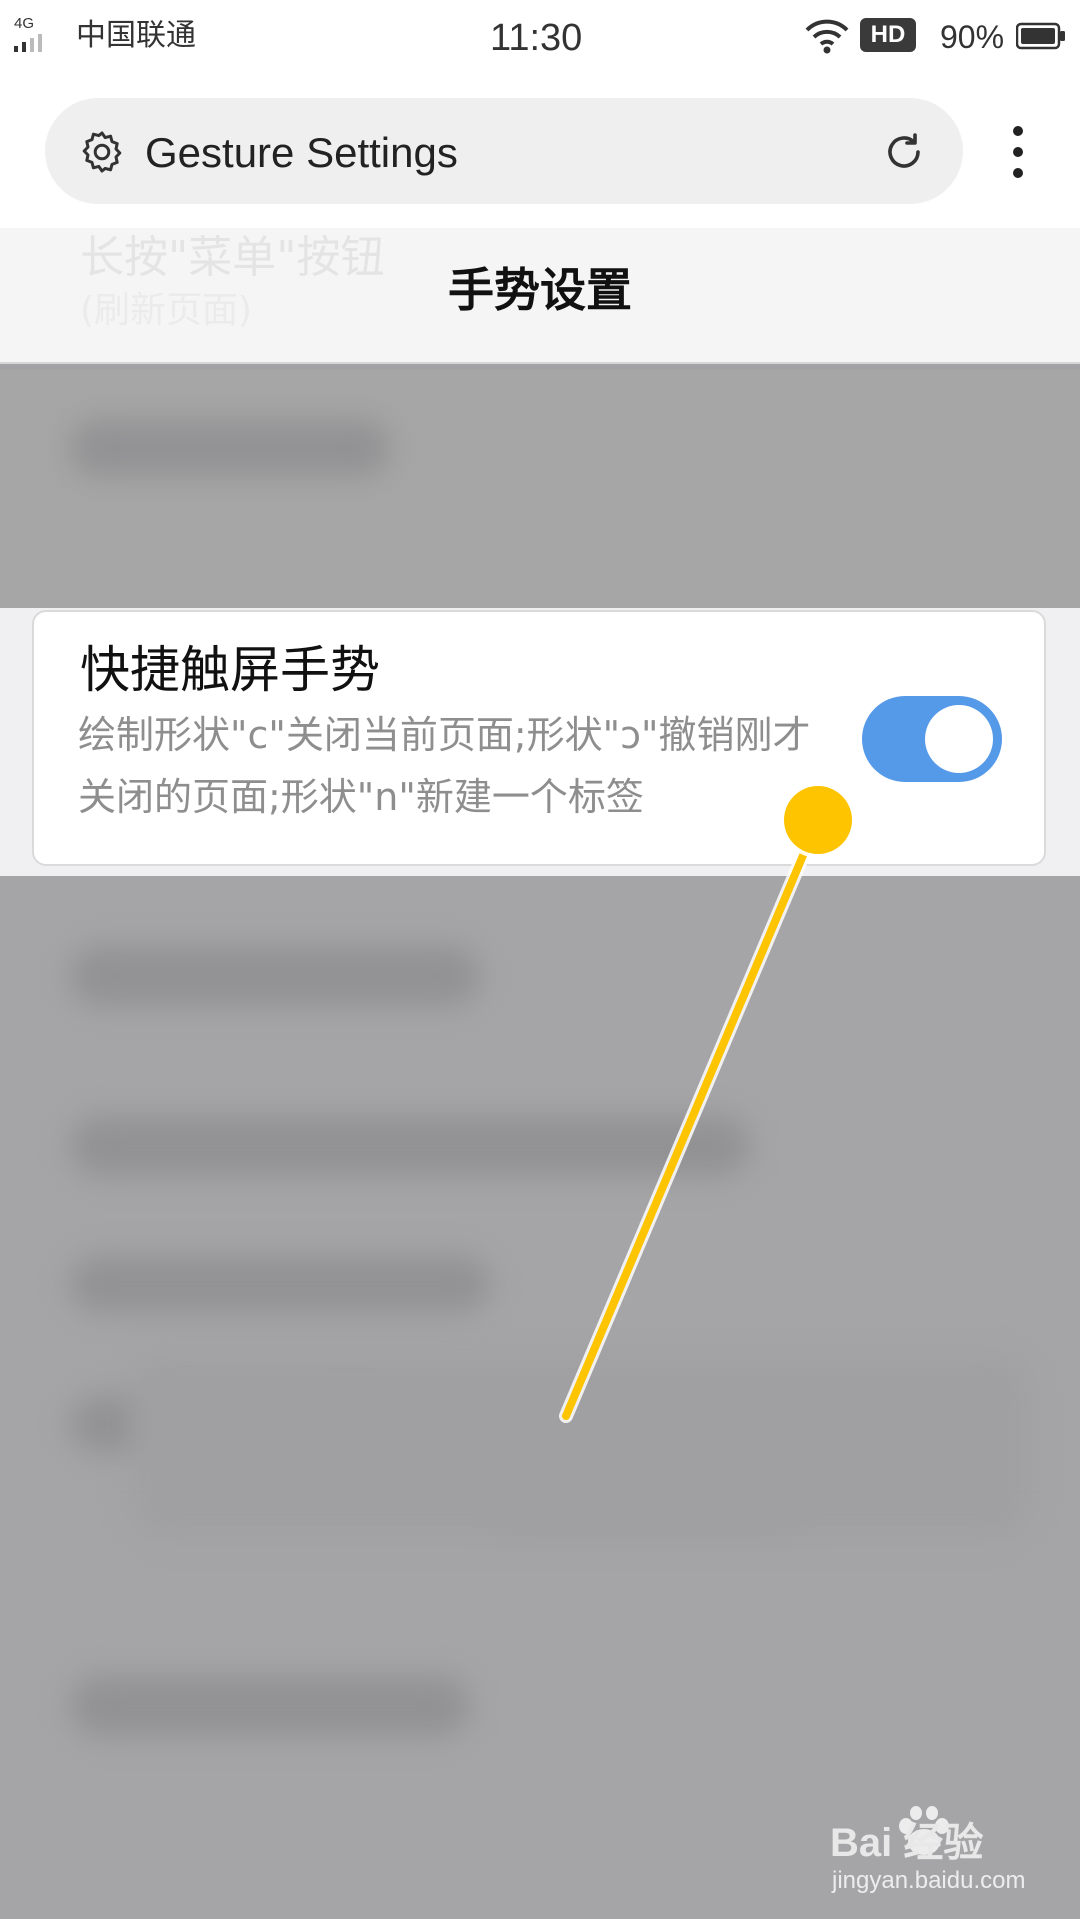 The image size is (1080, 1919). I want to click on watermark-logo: Bai 经验, so click(907, 1843).